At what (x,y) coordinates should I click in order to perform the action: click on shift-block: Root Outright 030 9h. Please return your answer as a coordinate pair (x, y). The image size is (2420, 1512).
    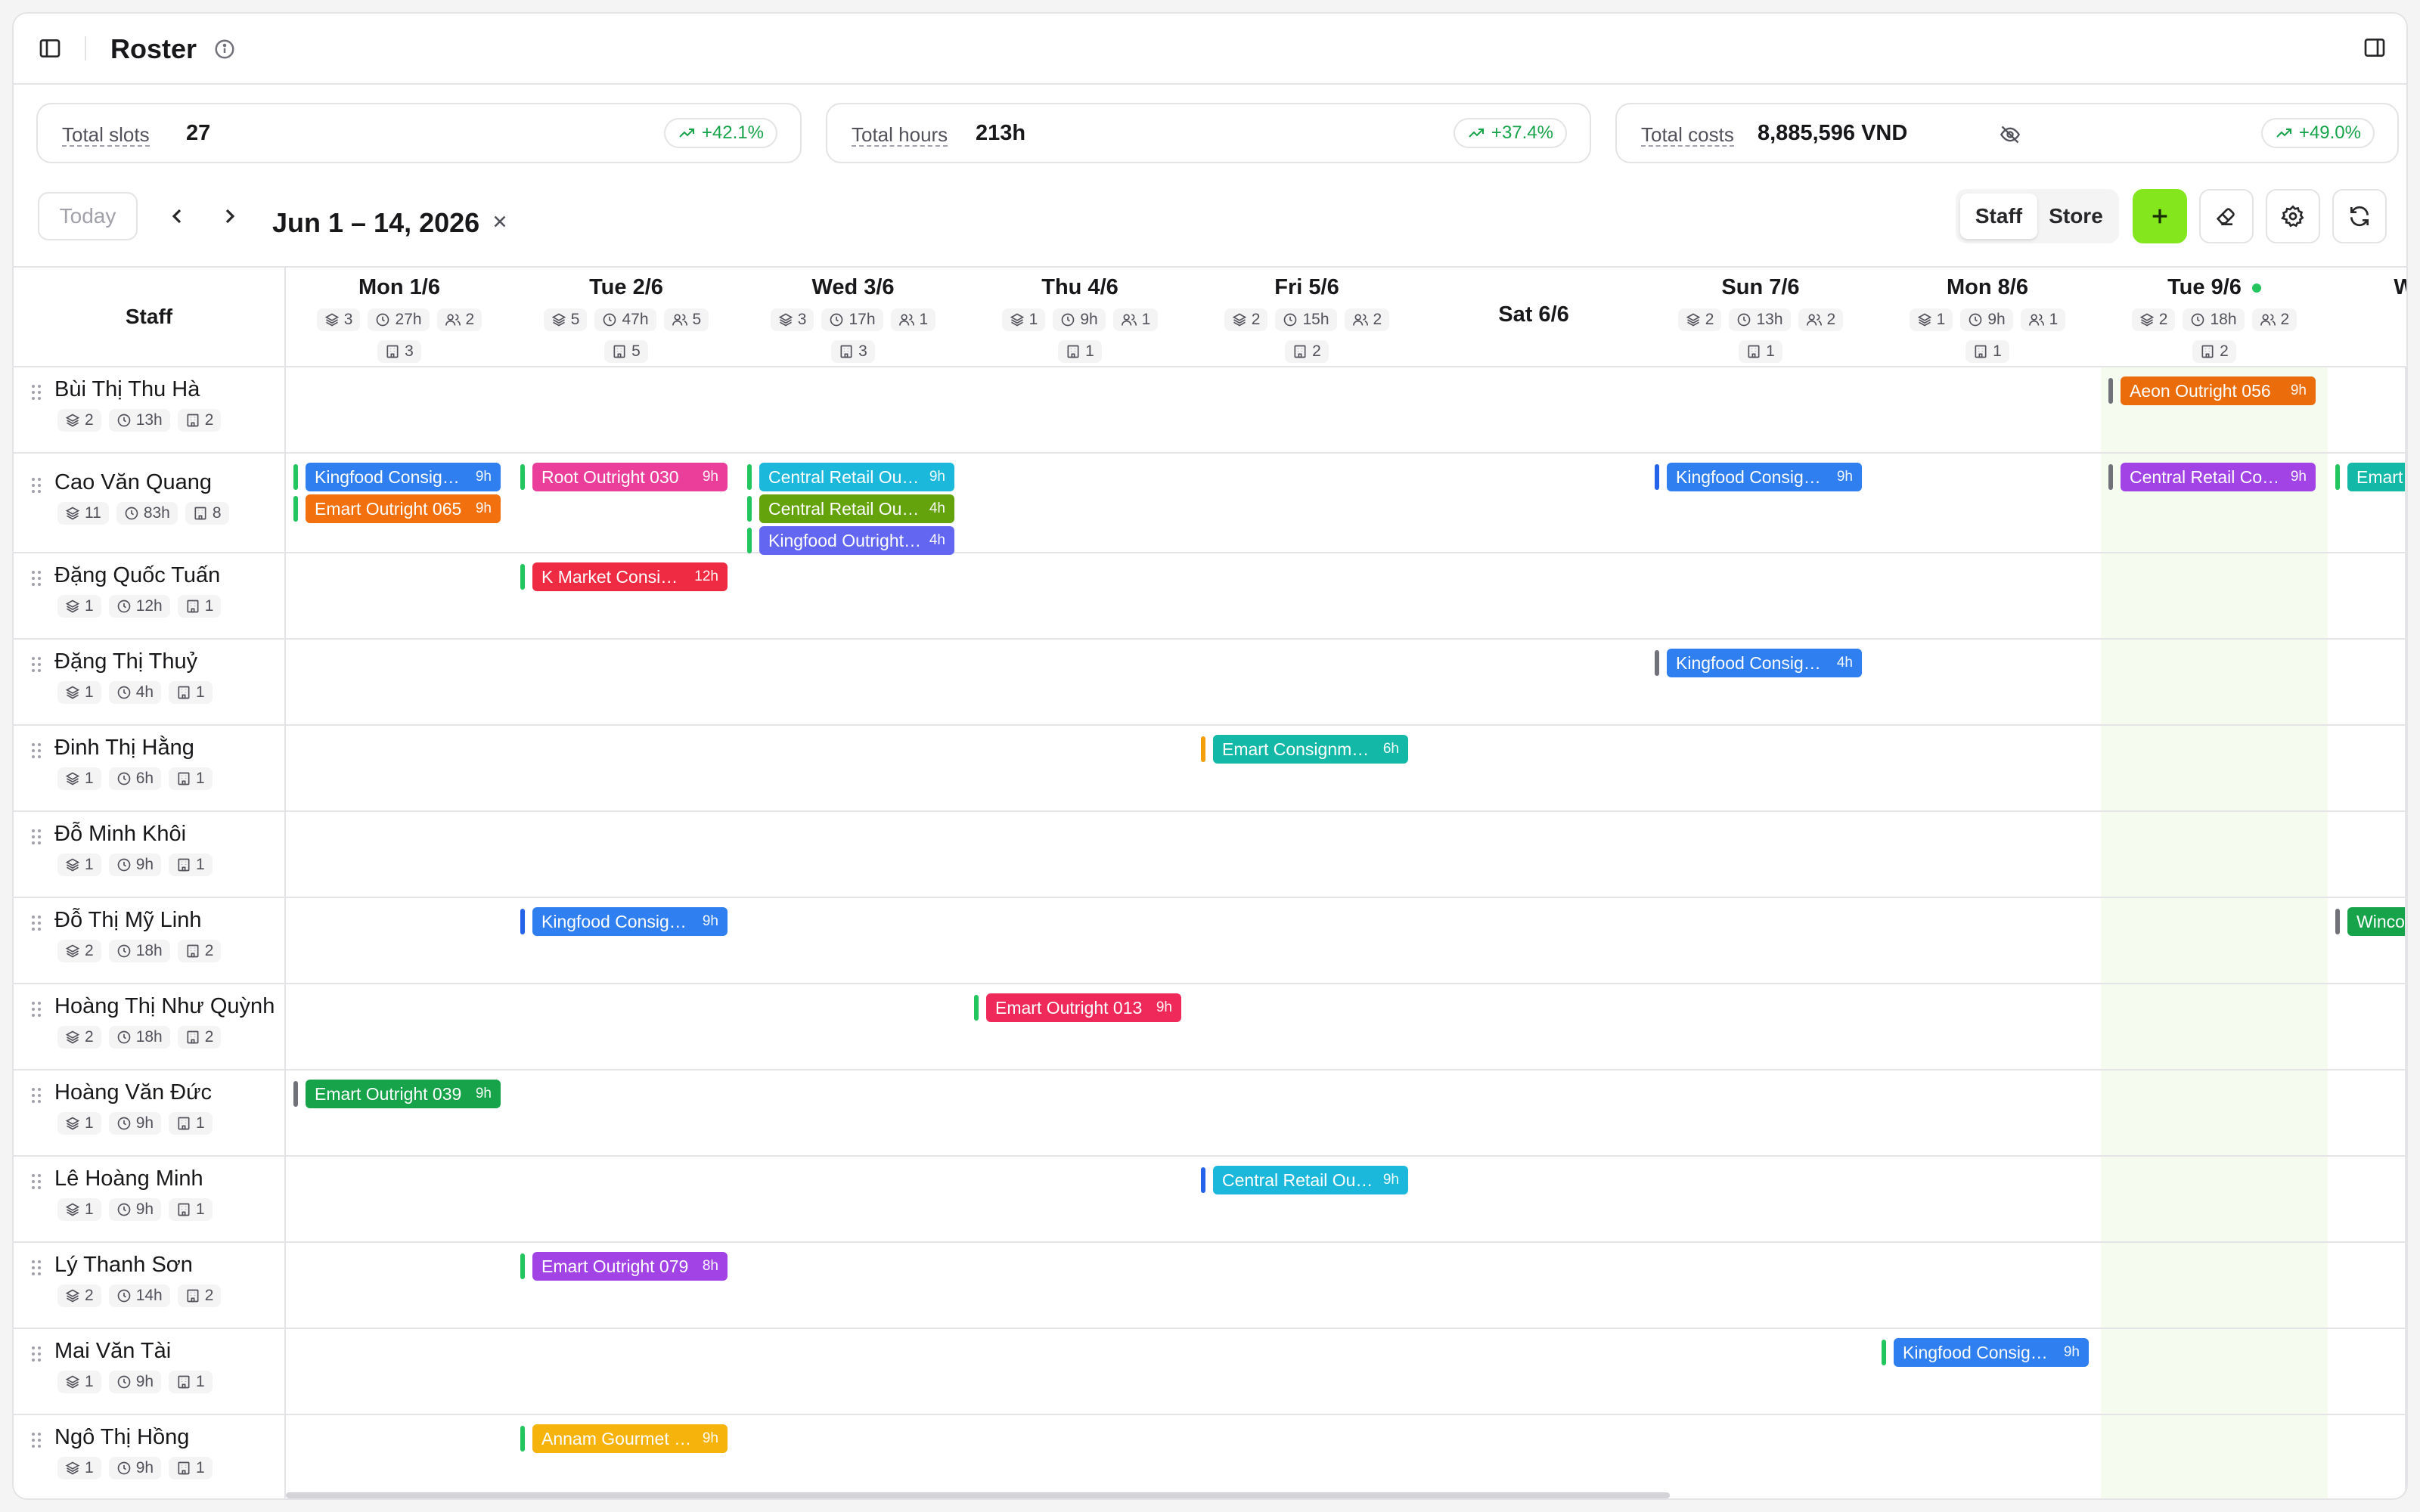
    Looking at the image, I should click on (624, 477).